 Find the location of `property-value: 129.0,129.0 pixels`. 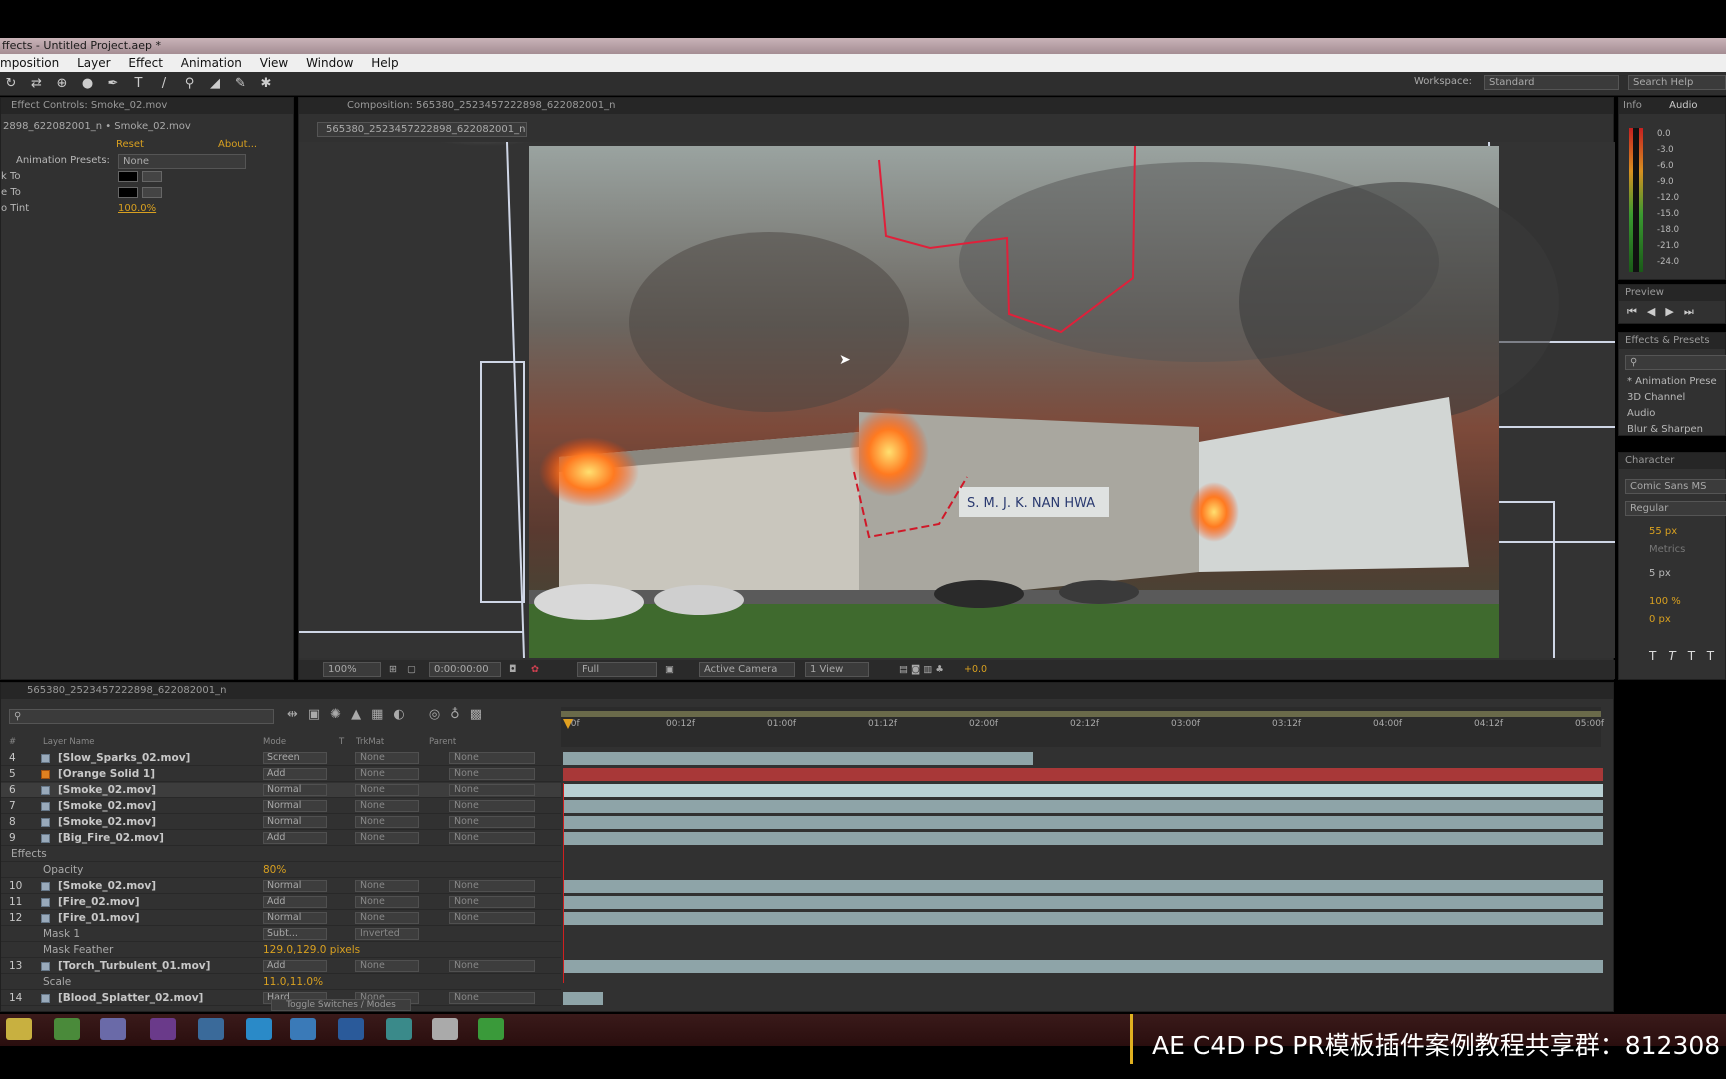

property-value: 129.0,129.0 pixels is located at coordinates (311, 950).